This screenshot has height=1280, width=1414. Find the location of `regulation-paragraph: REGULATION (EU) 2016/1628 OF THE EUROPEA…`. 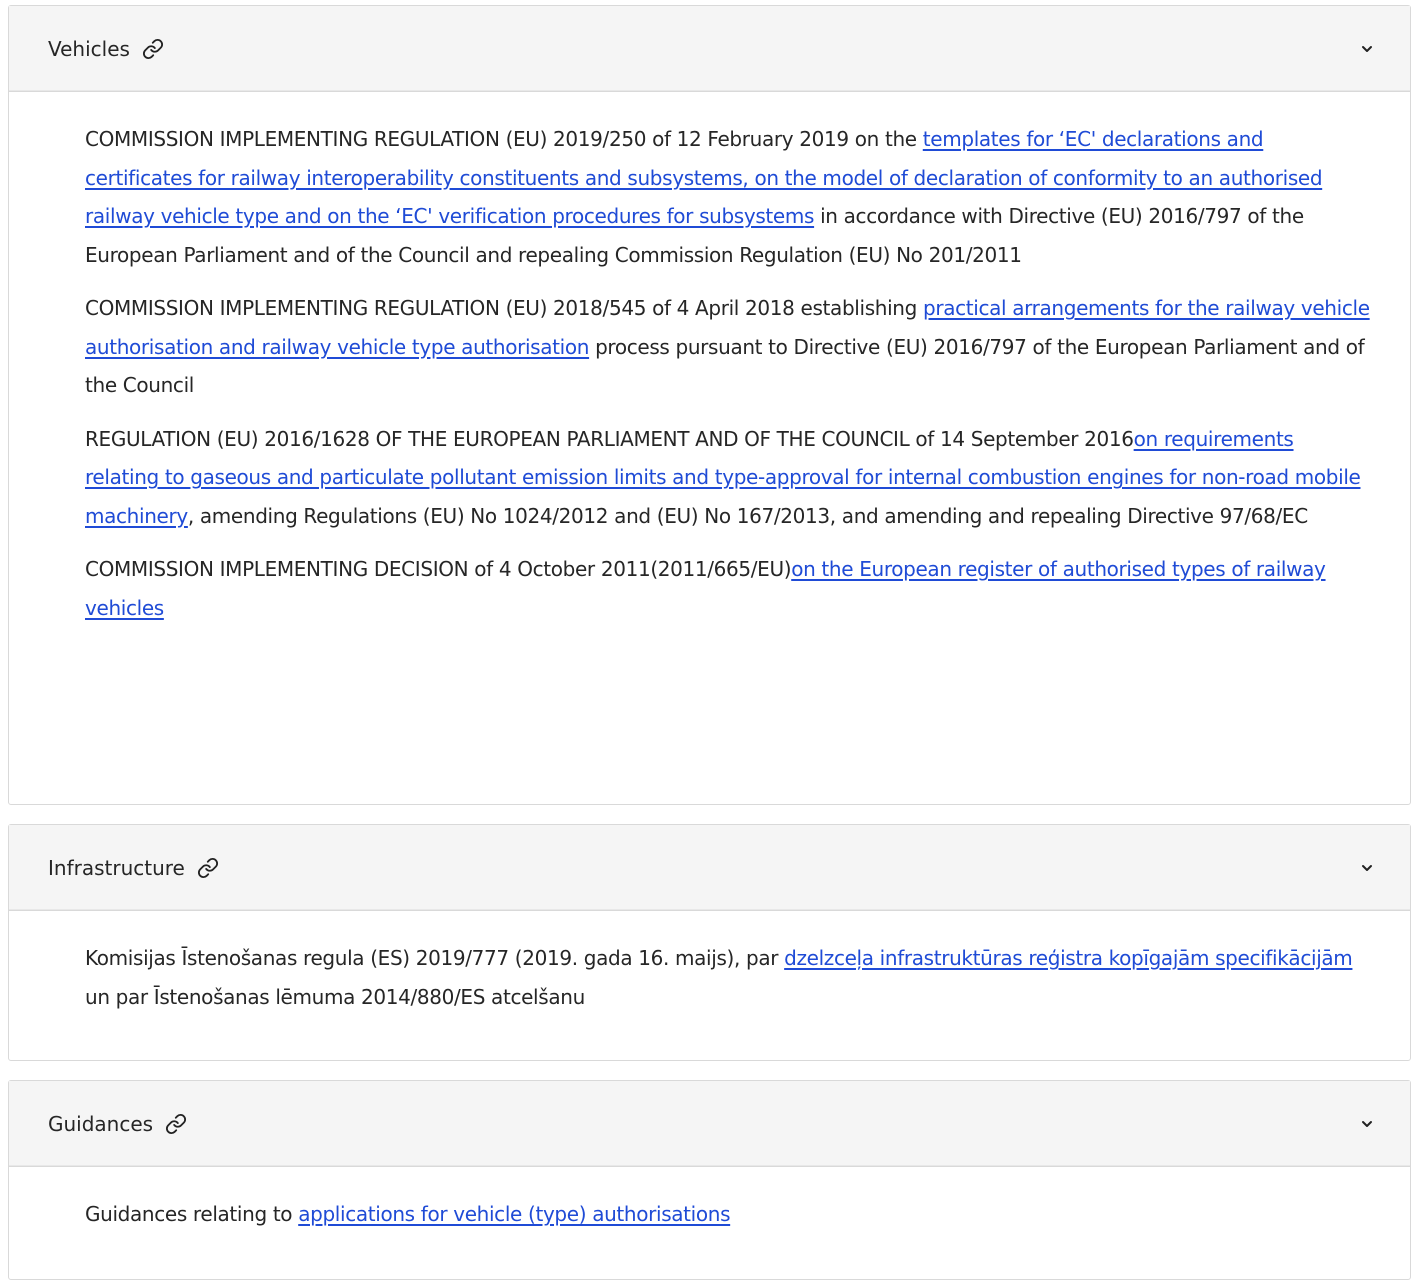

regulation-paragraph: REGULATION (EU) 2016/1628 OF THE EUROPEA… is located at coordinates (727, 478).